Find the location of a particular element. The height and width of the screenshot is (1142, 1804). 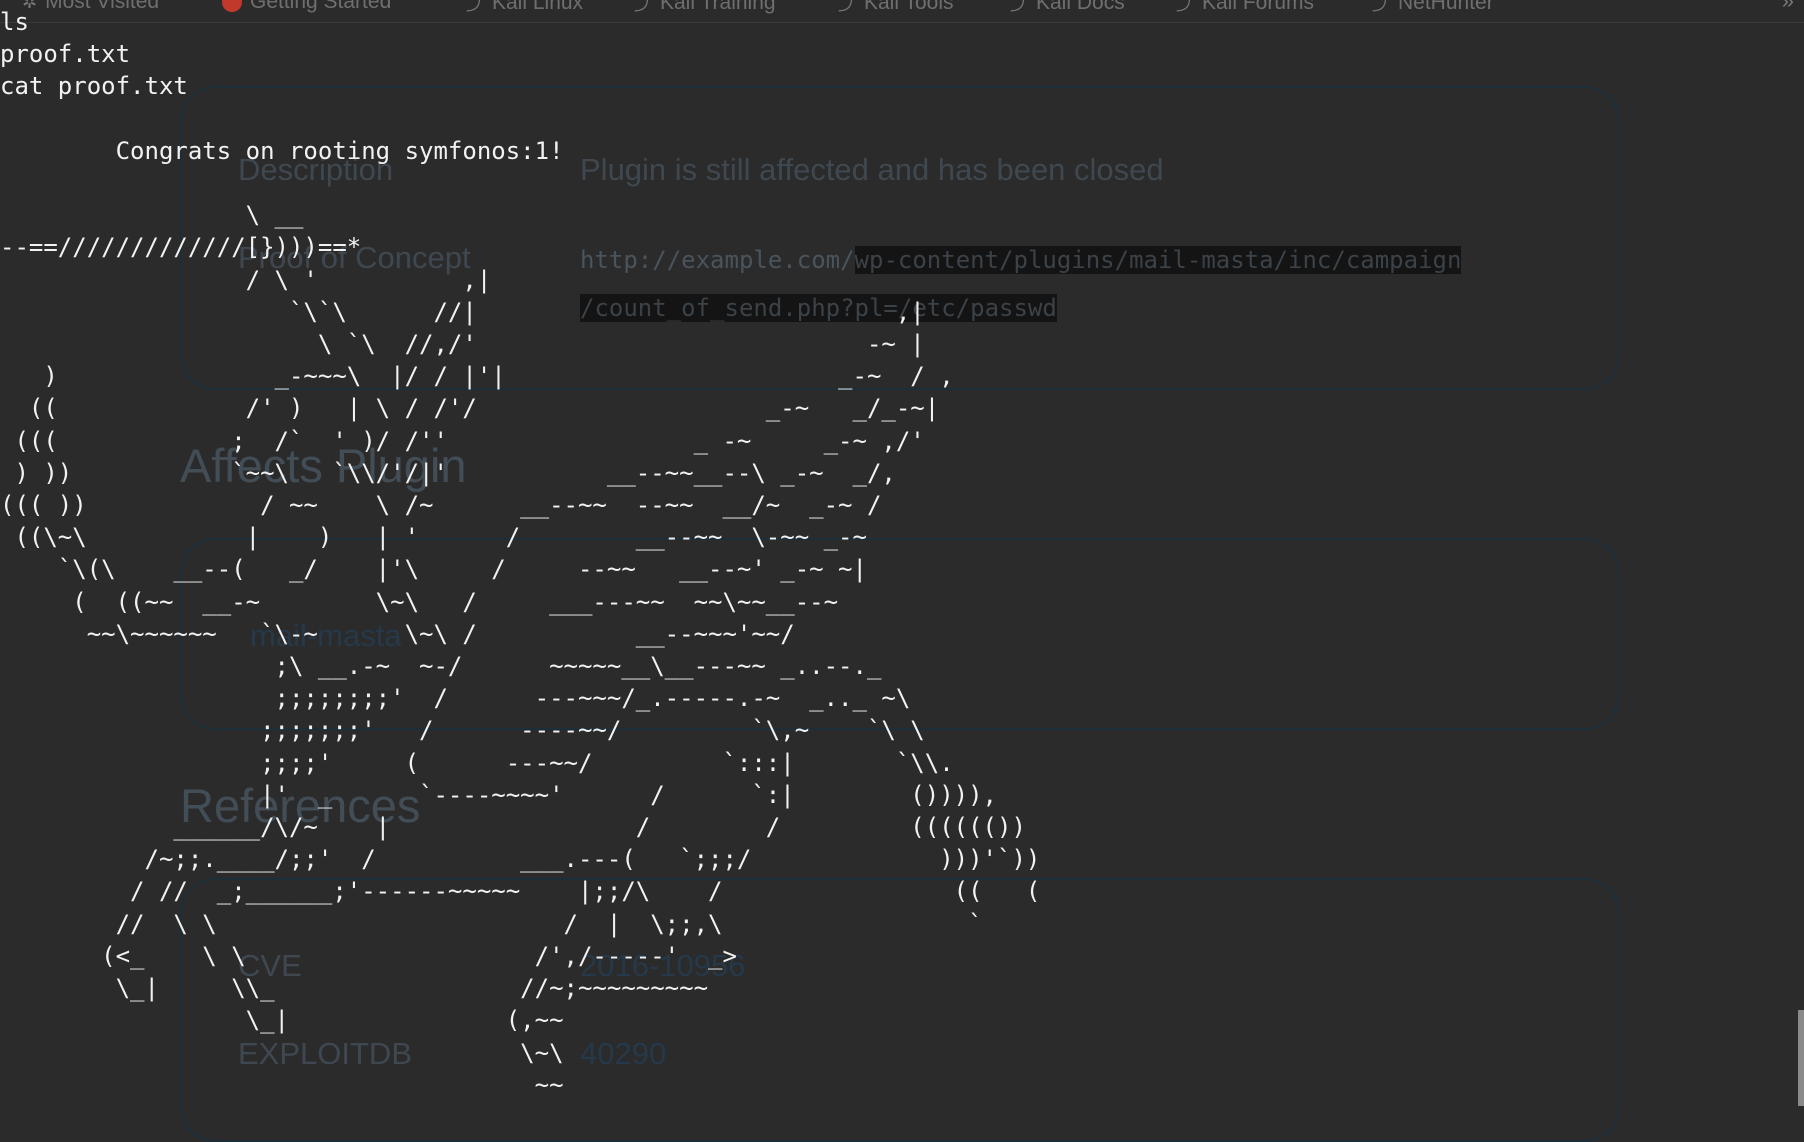

terminal-line: \ `\ //,/' -~ | is located at coordinates (462, 344).